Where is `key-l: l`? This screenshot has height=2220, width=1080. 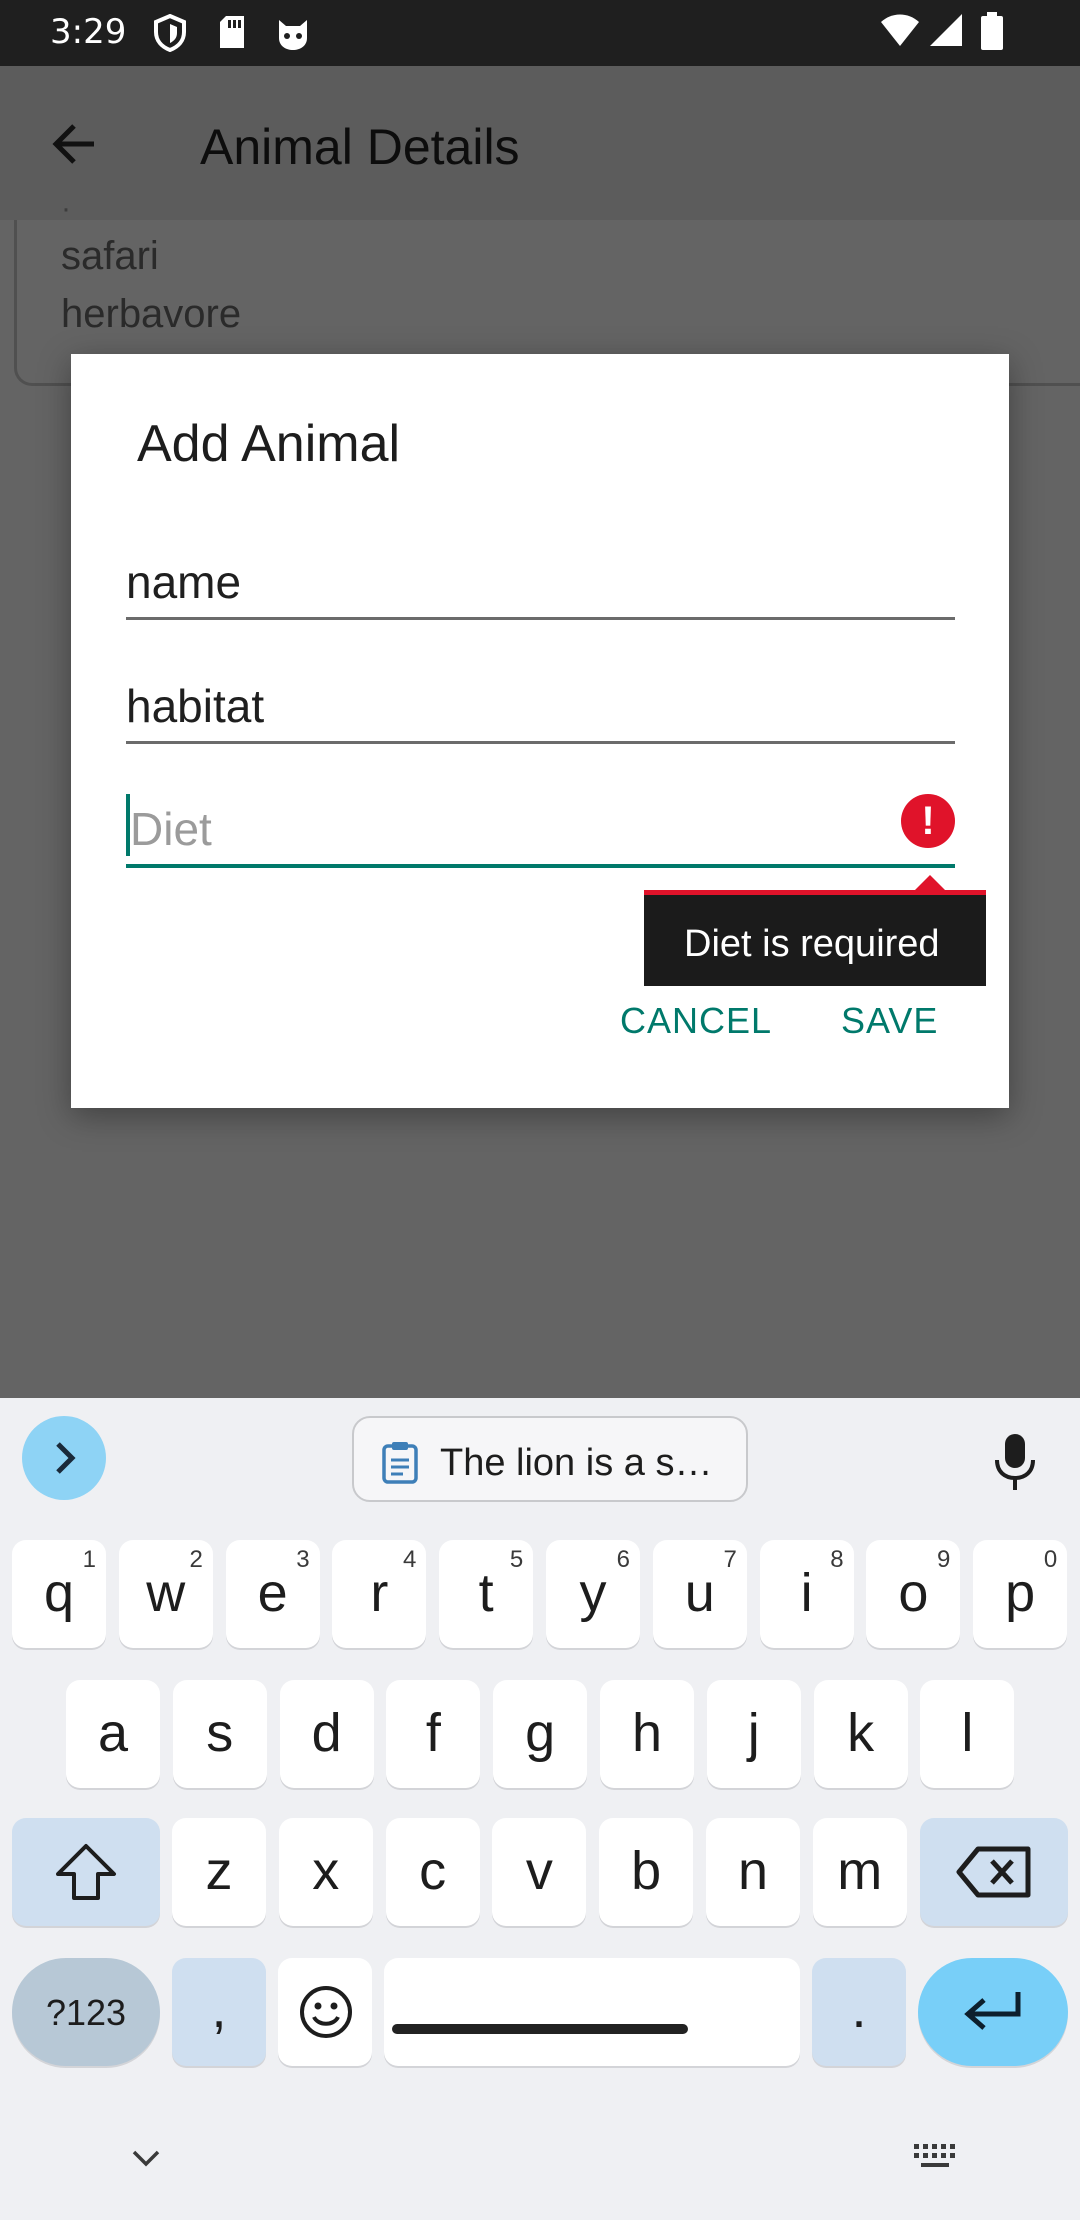
key-l: l is located at coordinates (967, 1734).